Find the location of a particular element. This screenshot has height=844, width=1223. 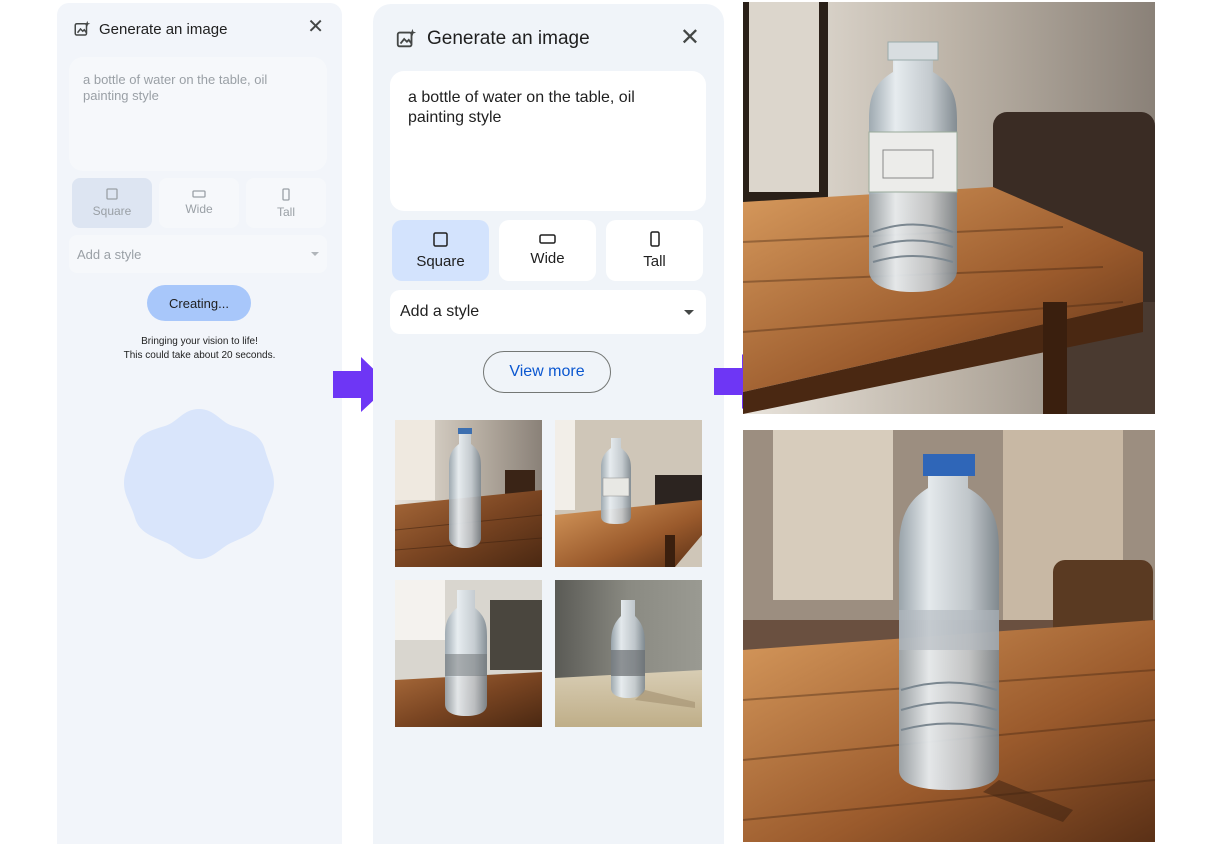

status-message-line1: Bringing your vision to life! is located at coordinates (199, 341).